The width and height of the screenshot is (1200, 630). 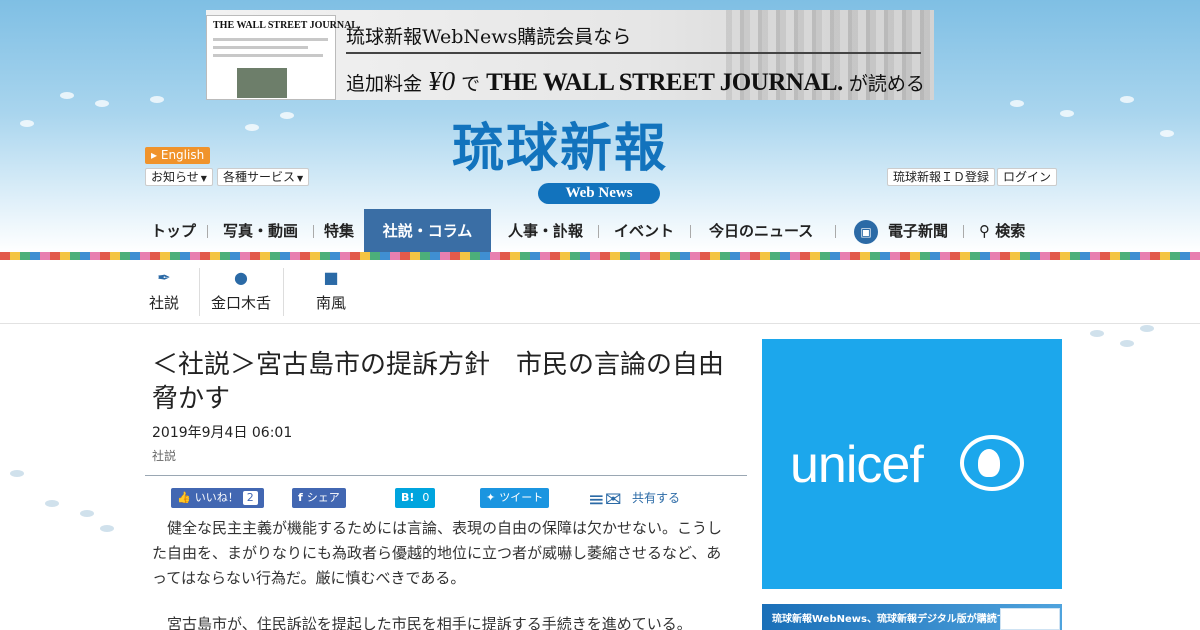 What do you see at coordinates (182, 155) in the screenshot?
I see `english-label: English` at bounding box center [182, 155].